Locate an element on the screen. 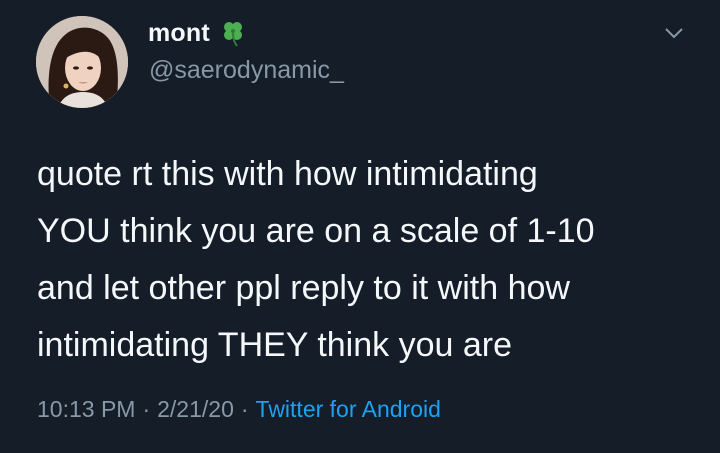 The image size is (720, 453). avatar is located at coordinates (82, 62).